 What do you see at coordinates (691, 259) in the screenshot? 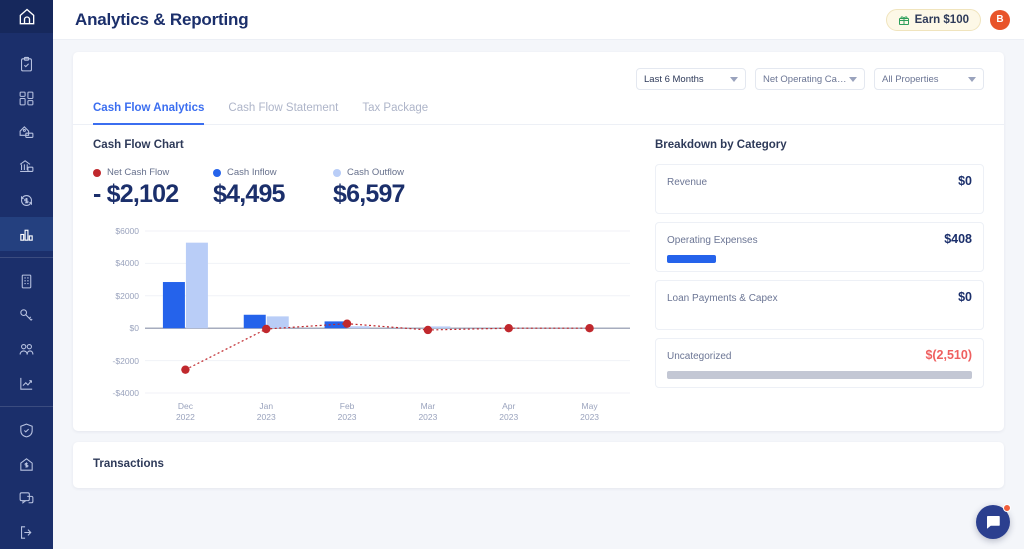
I see `breakdown-bar` at bounding box center [691, 259].